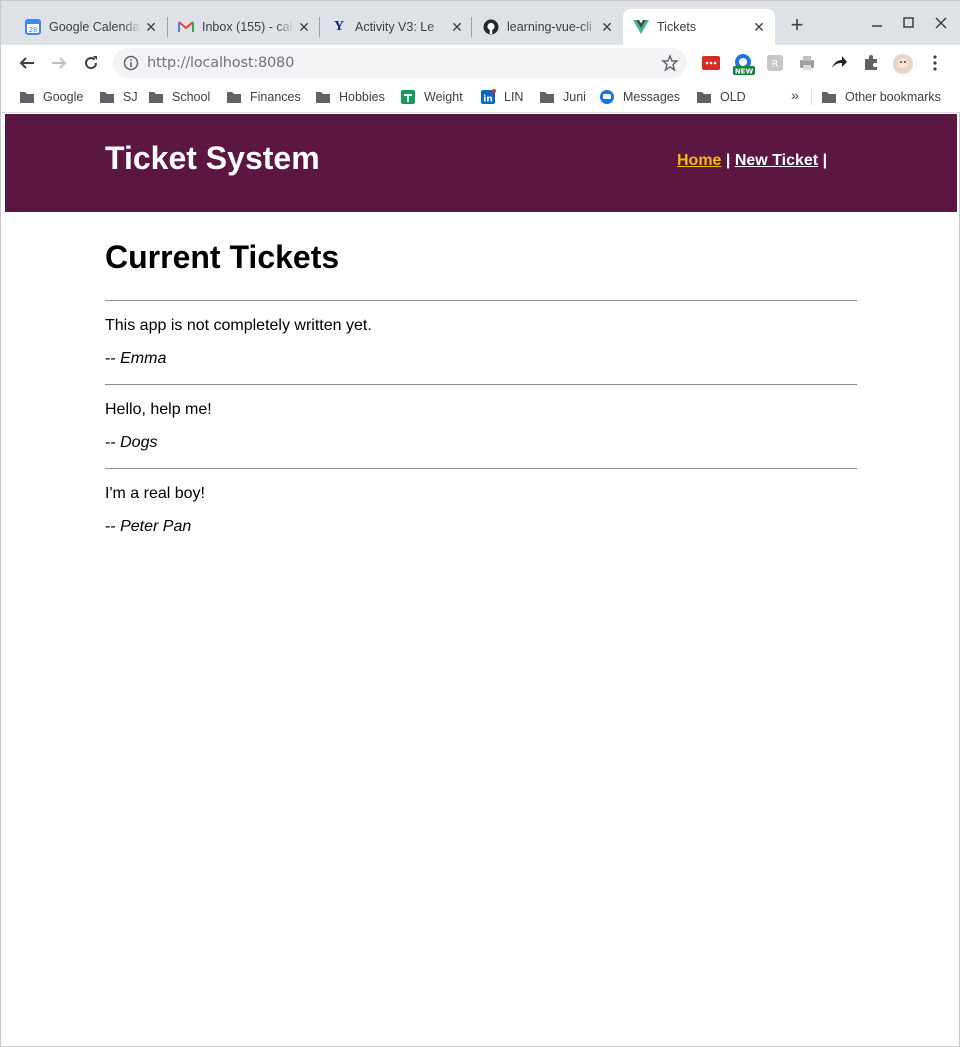 Image resolution: width=960 pixels, height=1047 pixels. I want to click on close-window-icon, so click(941, 23).